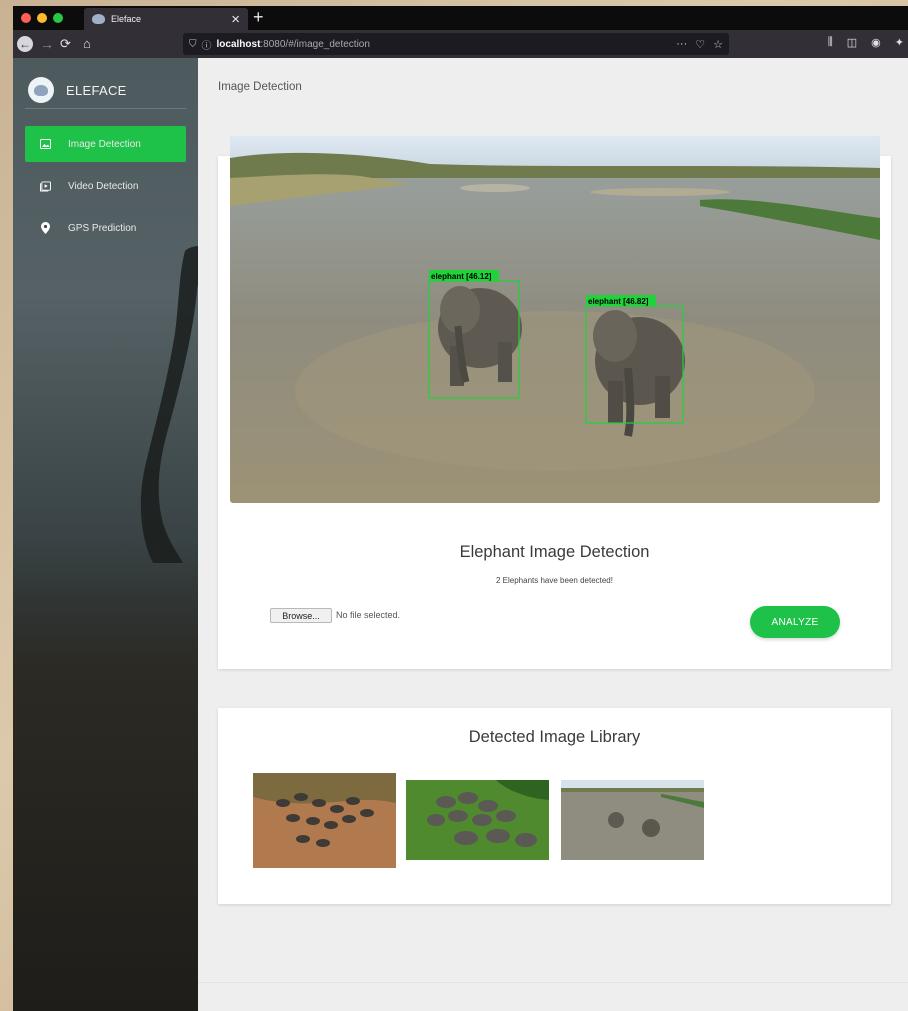 This screenshot has width=908, height=1011. Describe the element at coordinates (169, 404) in the screenshot. I see `ostrich-silhouette-image` at that location.